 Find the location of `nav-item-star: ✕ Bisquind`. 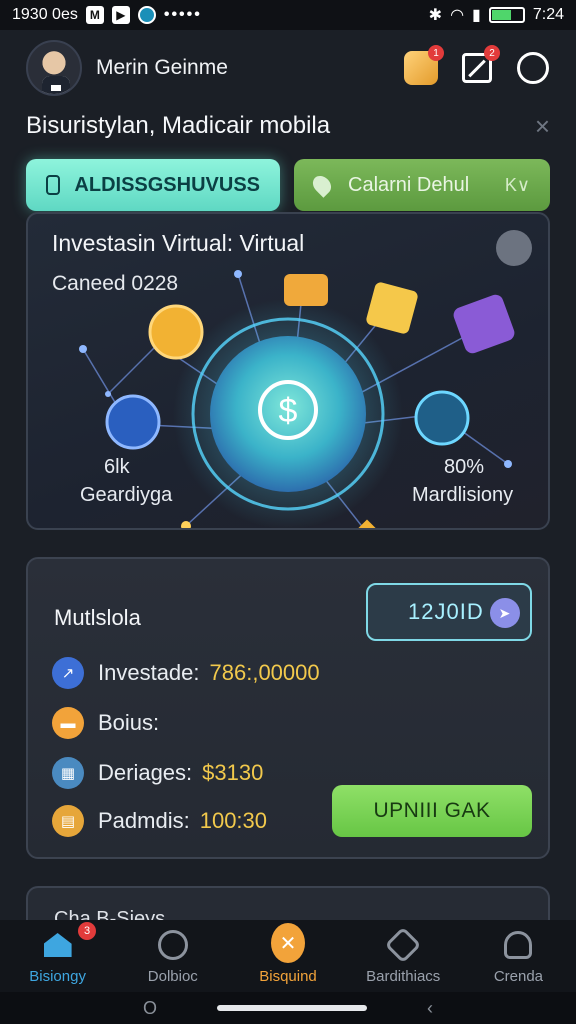

nav-item-star: ✕ Bisquind is located at coordinates (287, 956).